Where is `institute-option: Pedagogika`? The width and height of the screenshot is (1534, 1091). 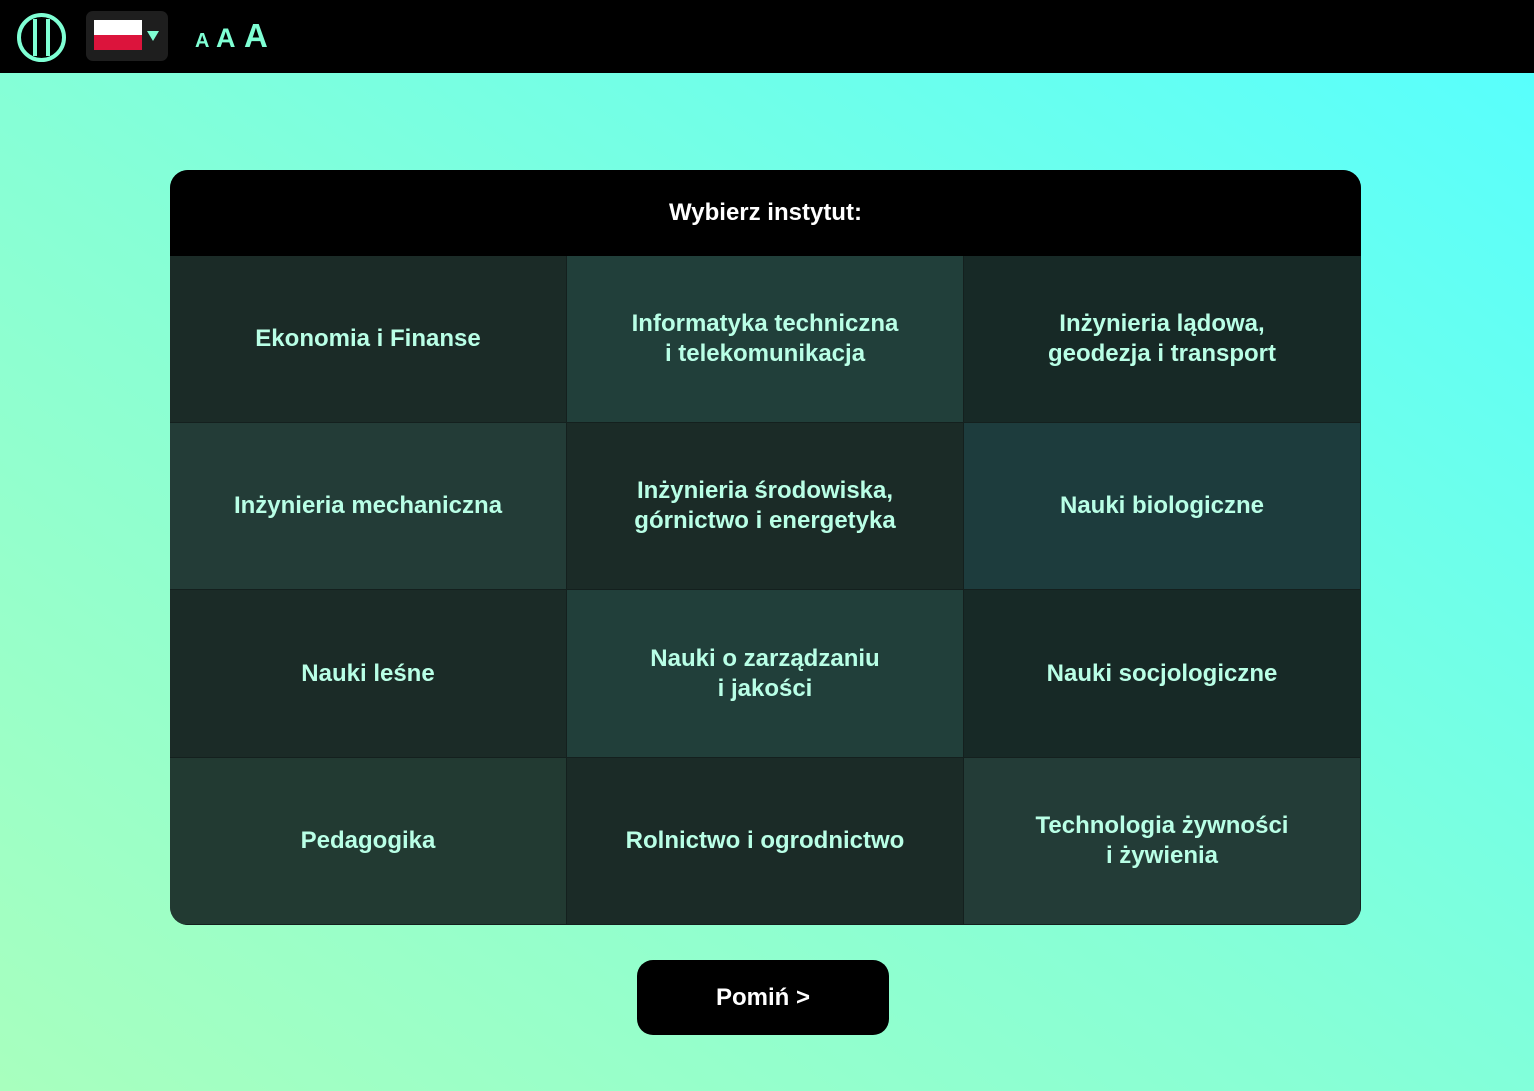 institute-option: Pedagogika is located at coordinates (368, 841).